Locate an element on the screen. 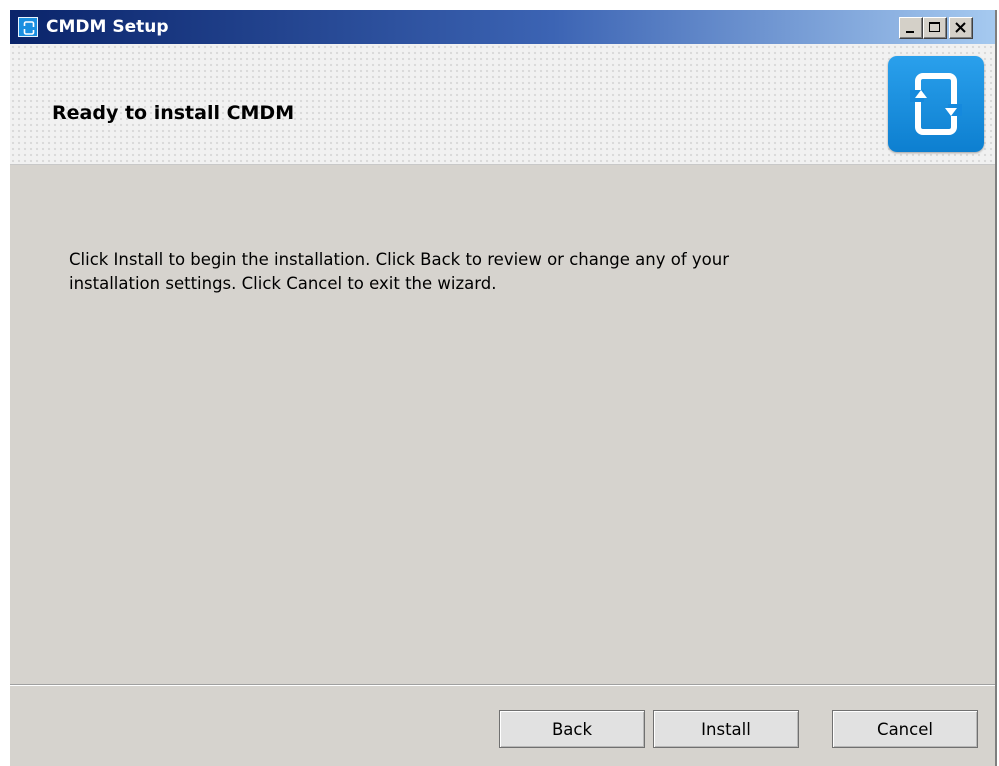  install-button: Install is located at coordinates (726, 729).